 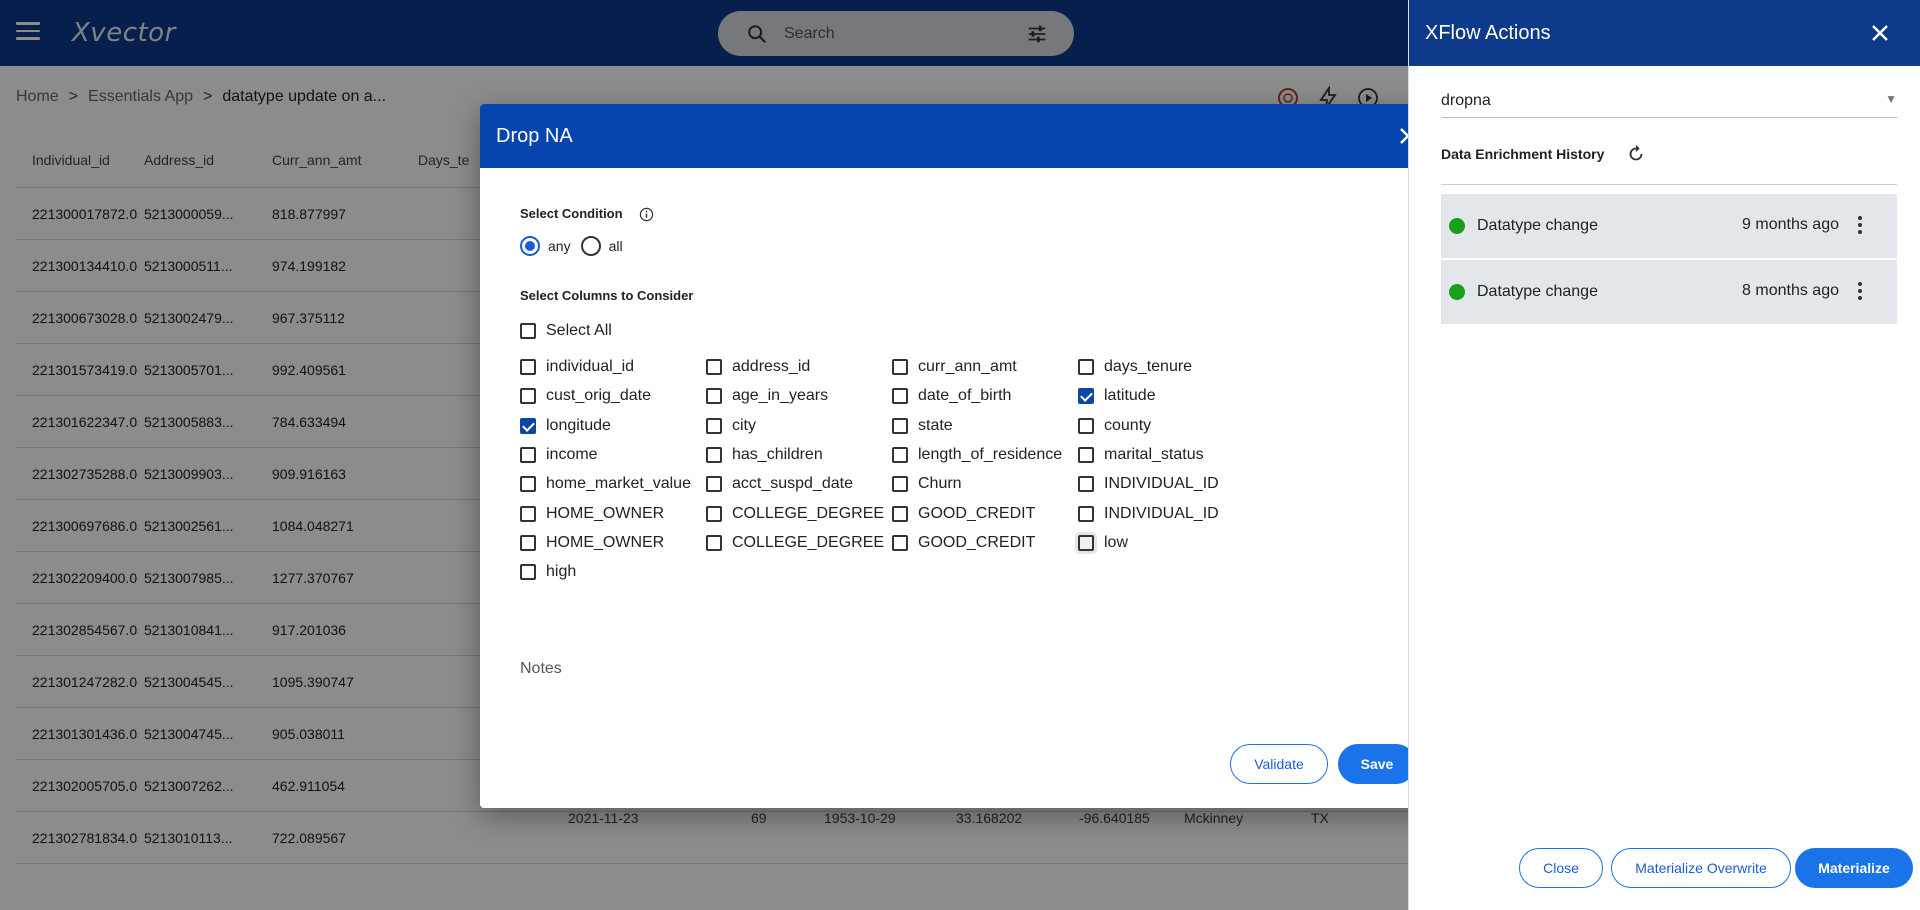 I want to click on info-icon, so click(x=646, y=214).